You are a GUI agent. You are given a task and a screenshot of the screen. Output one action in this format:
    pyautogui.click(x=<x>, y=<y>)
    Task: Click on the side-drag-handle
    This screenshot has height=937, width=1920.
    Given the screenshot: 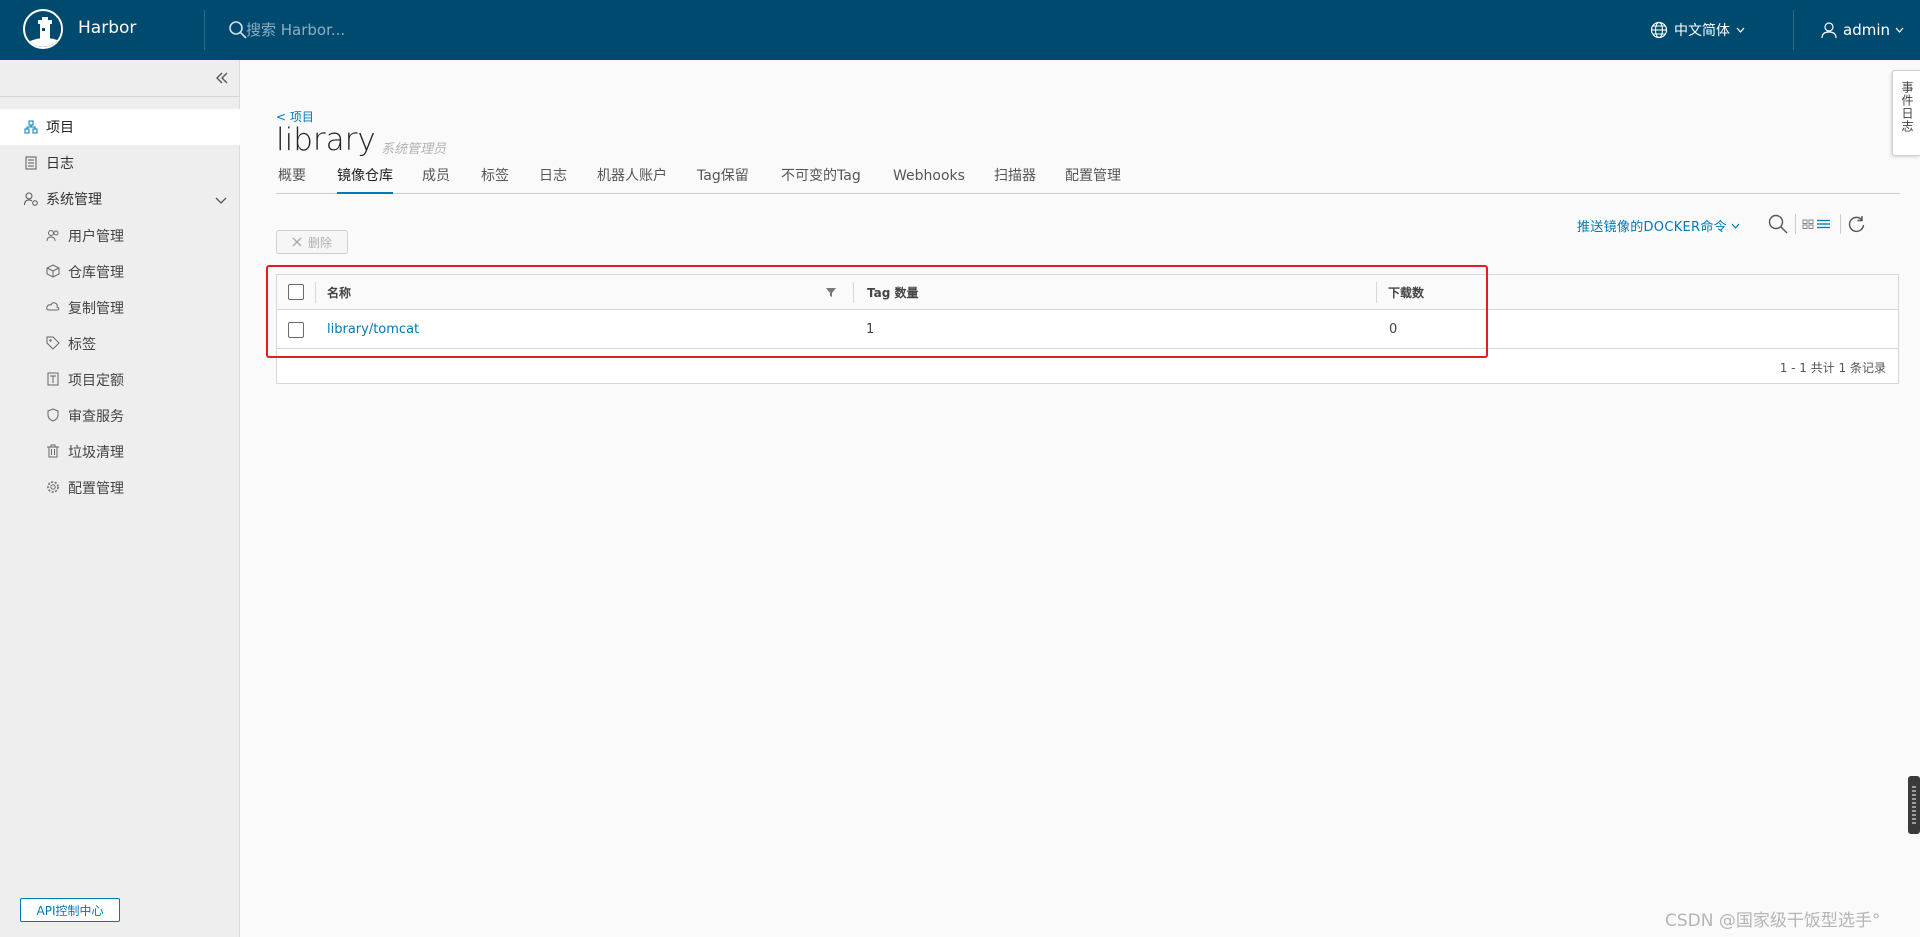 What is the action you would take?
    pyautogui.click(x=1914, y=805)
    